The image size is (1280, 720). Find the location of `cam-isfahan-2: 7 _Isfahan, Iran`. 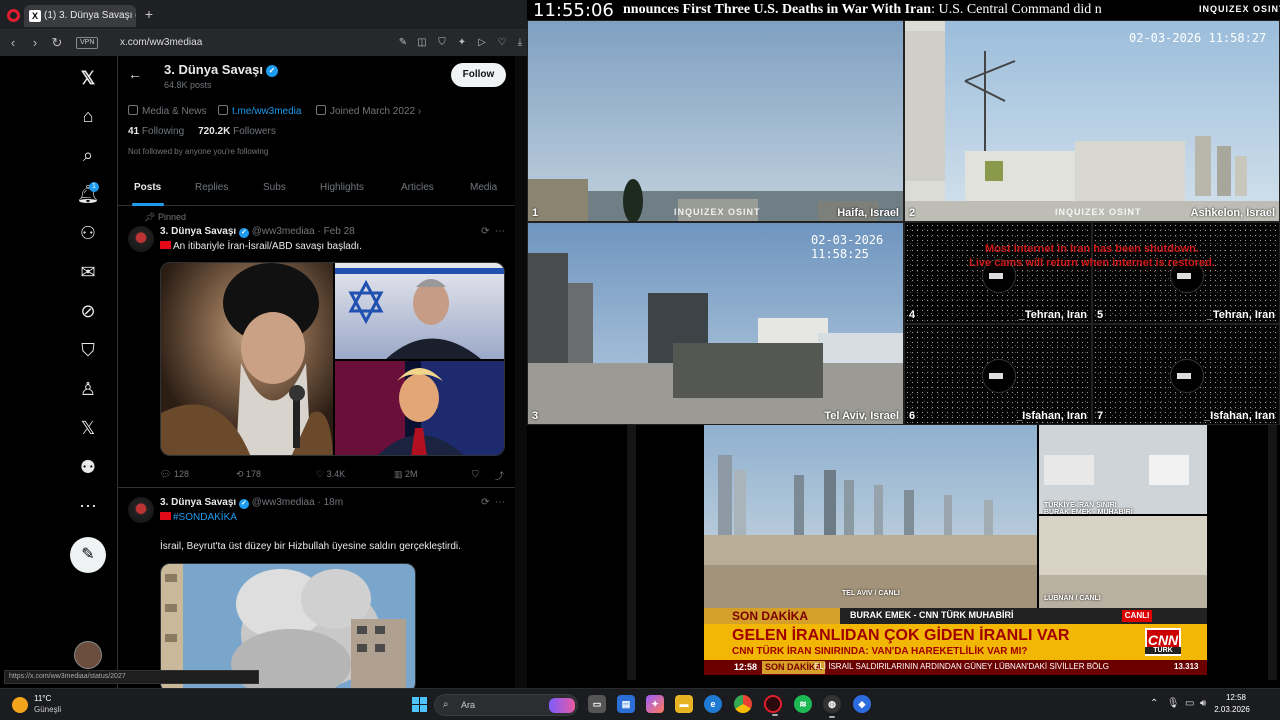

cam-isfahan-2: 7 _Isfahan, Iran is located at coordinates (1186, 374).